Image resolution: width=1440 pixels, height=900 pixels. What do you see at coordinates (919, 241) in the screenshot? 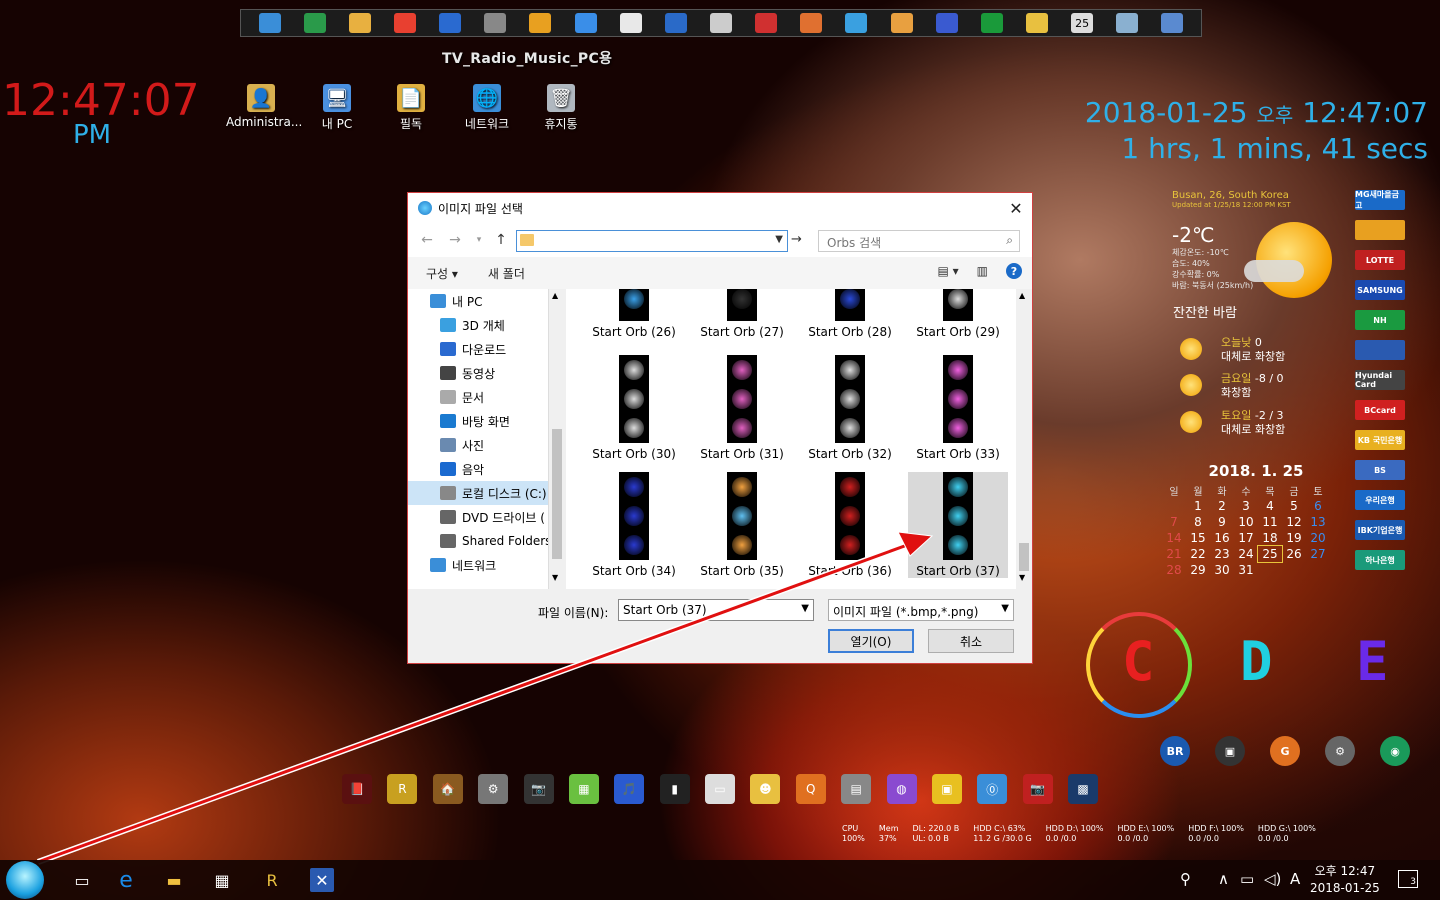
I see `search-input: Orbs 검색 ⌕` at bounding box center [919, 241].